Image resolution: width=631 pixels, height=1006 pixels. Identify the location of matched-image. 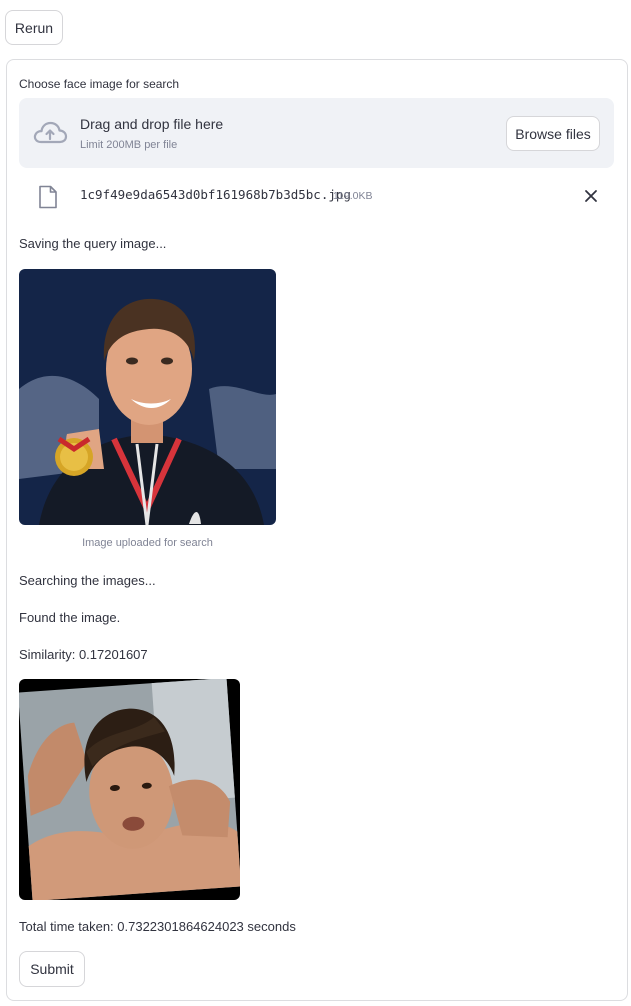
(129, 789).